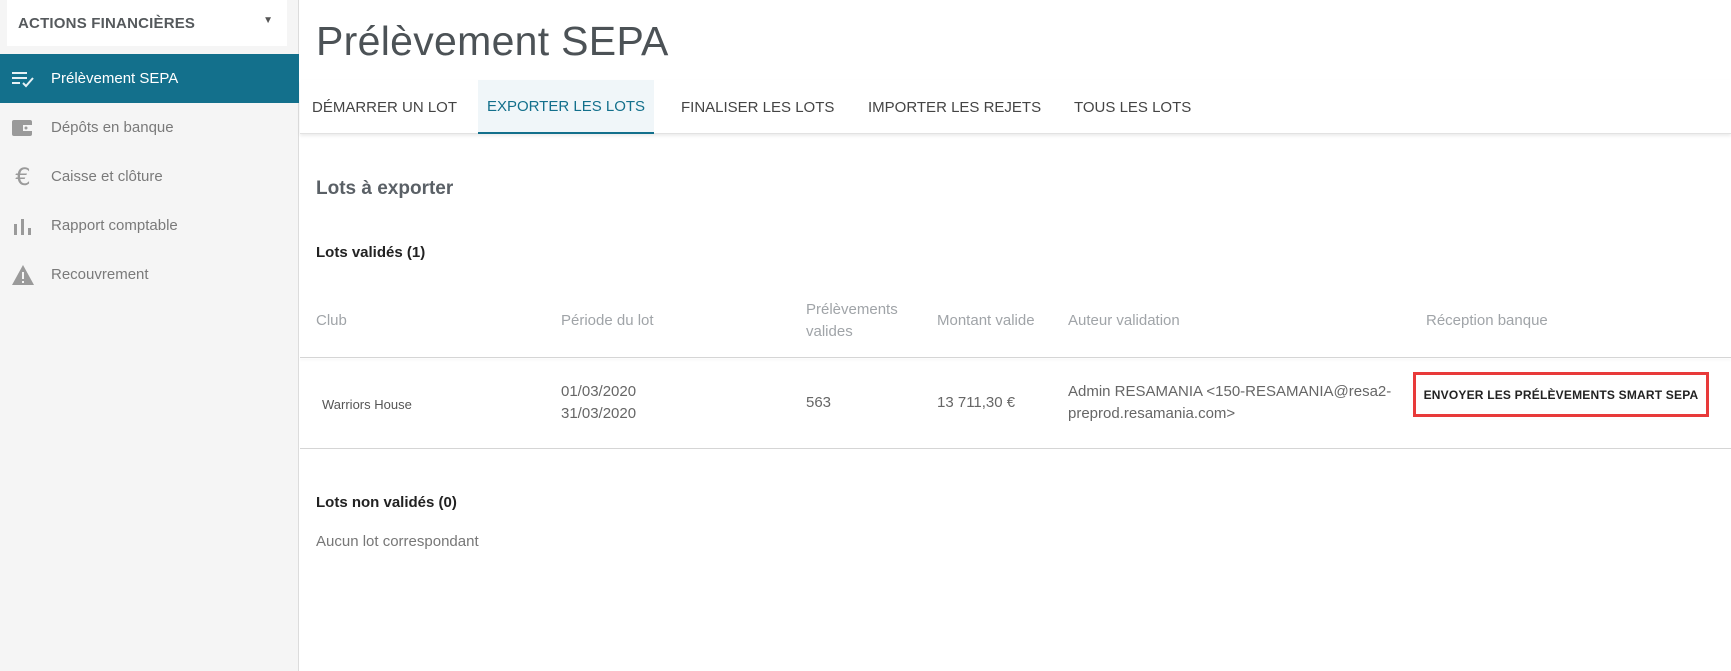 The width and height of the screenshot is (1731, 671). I want to click on module-select: ACTIONS FINANCIÈRES ▼, so click(147, 23).